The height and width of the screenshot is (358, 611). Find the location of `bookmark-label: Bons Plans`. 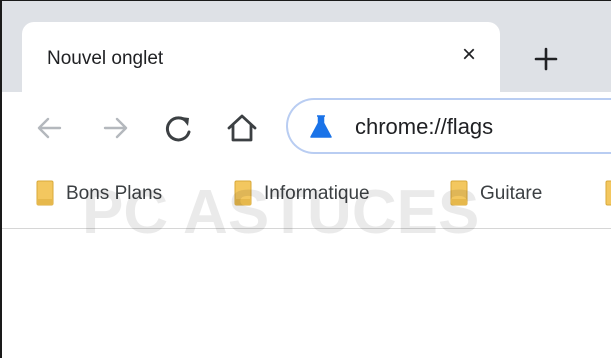

bookmark-label: Bons Plans is located at coordinates (114, 193).